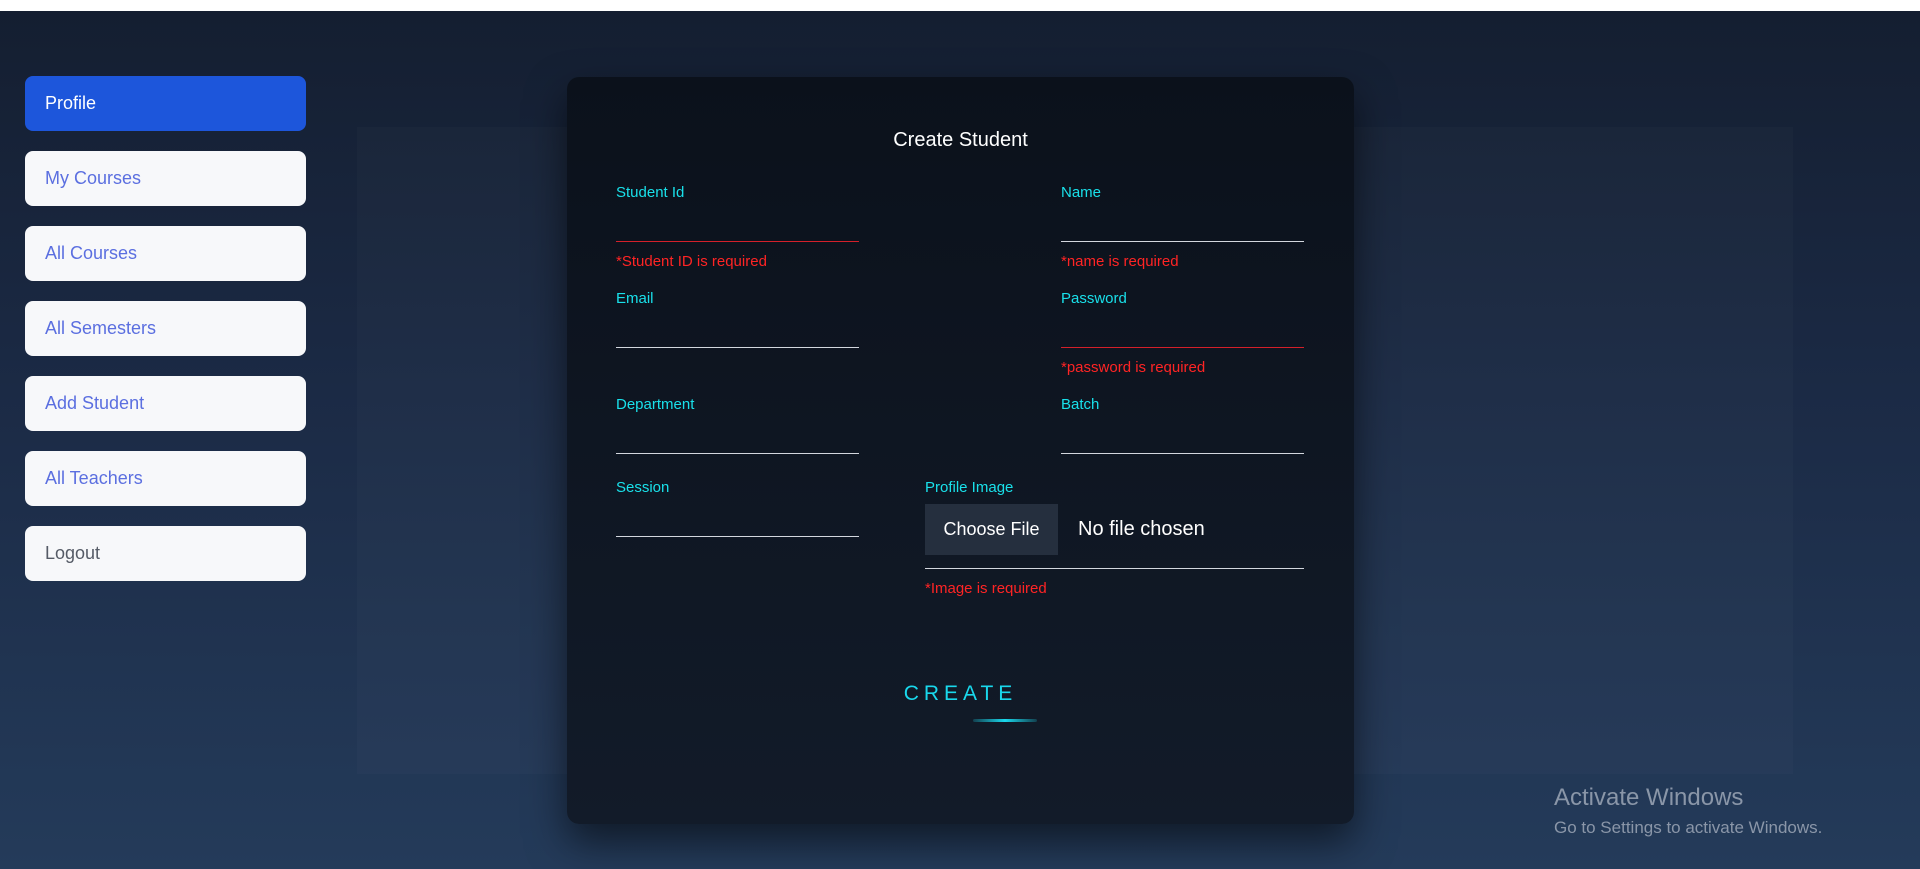  I want to click on browser-top-strip, so click(960, 5).